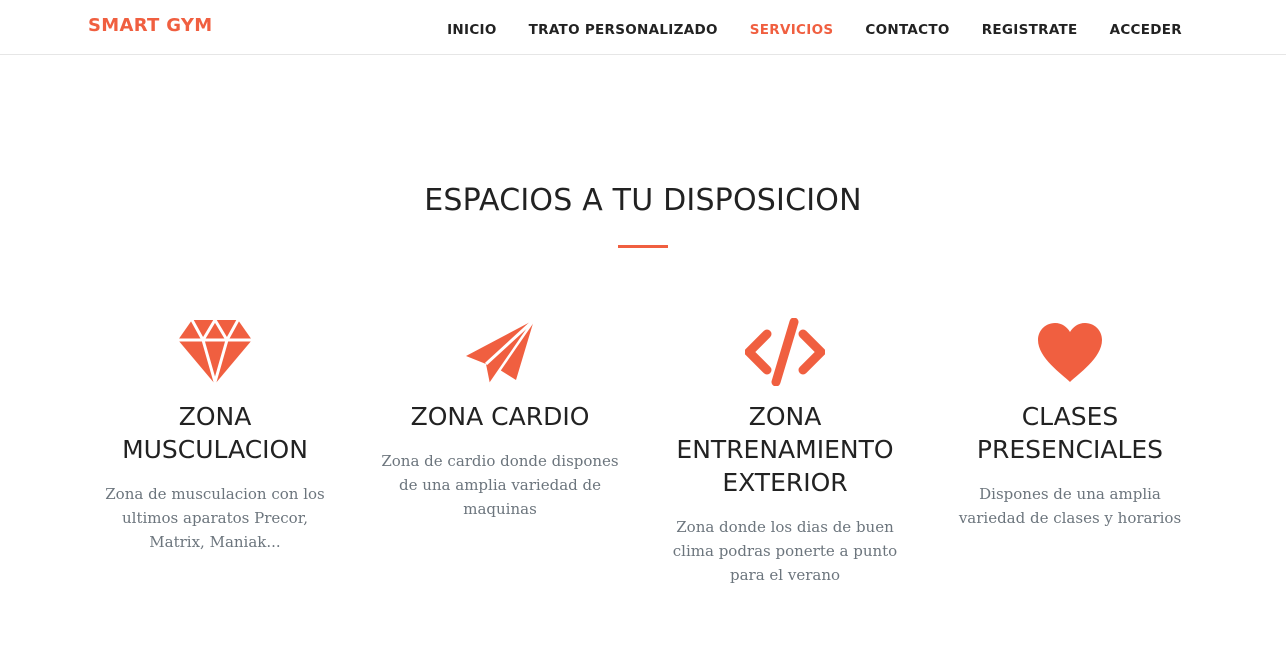 Image resolution: width=1286 pixels, height=663 pixels. I want to click on heart-icon-svg, so click(1070, 352).